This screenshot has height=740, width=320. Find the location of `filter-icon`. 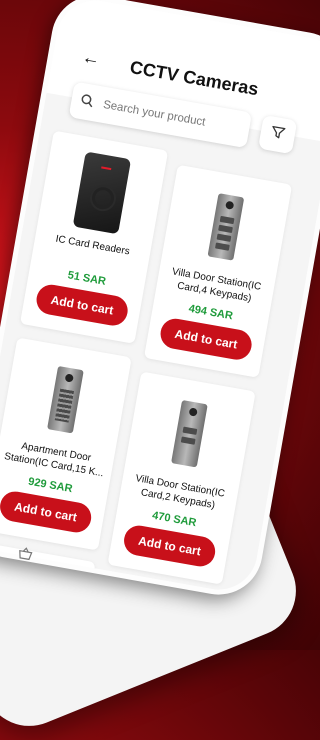

filter-icon is located at coordinates (277, 134).